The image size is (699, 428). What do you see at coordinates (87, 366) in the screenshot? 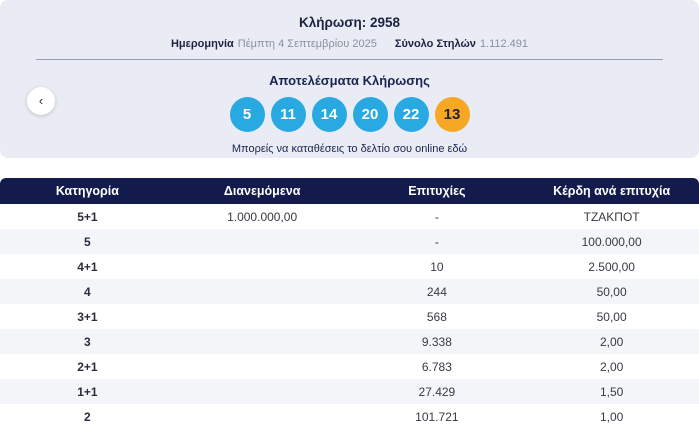
I see `cell-category: 2+1` at bounding box center [87, 366].